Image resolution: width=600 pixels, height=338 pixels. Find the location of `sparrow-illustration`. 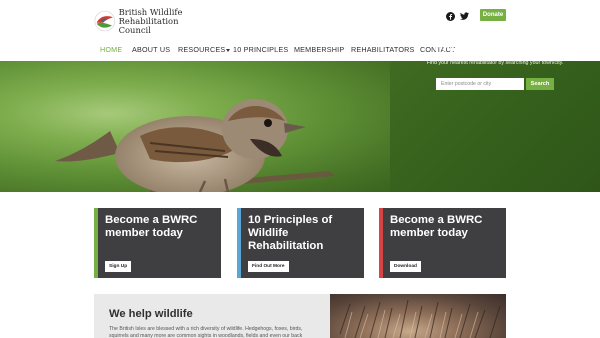

sparrow-illustration is located at coordinates (195, 145).